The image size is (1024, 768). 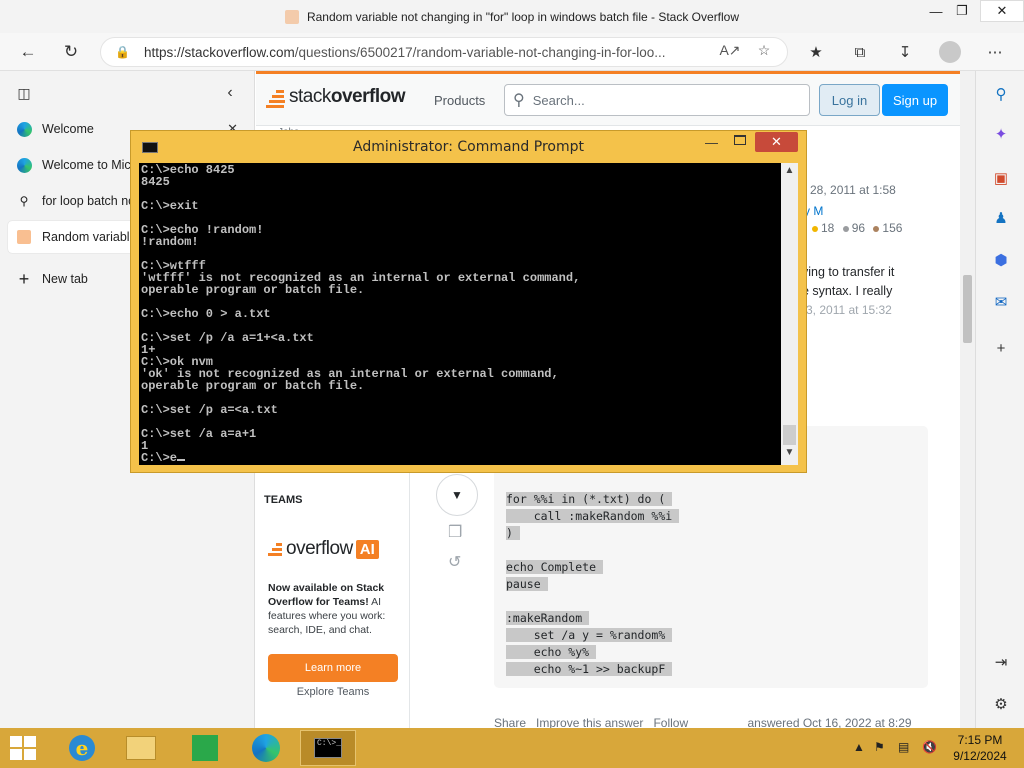 What do you see at coordinates (335, 97) in the screenshot?
I see `stackoverflow-logo: stack overflow` at bounding box center [335, 97].